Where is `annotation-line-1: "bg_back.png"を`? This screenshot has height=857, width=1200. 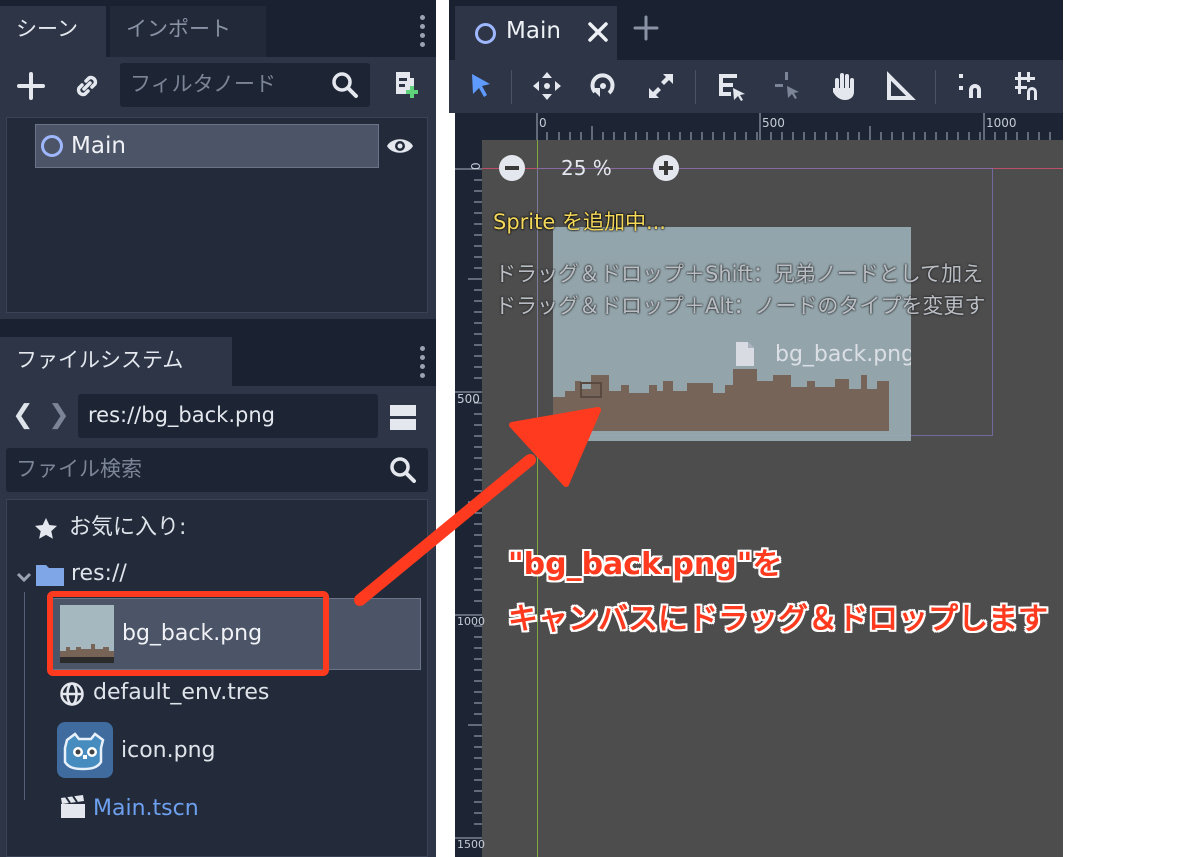
annotation-line-1: "bg_back.png"を is located at coordinates (645, 564).